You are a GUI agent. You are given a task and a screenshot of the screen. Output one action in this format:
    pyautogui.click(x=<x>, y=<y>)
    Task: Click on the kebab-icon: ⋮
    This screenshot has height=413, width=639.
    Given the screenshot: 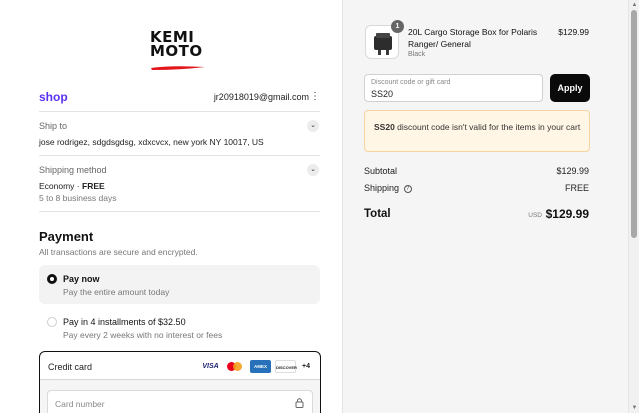 What is the action you would take?
    pyautogui.click(x=315, y=97)
    